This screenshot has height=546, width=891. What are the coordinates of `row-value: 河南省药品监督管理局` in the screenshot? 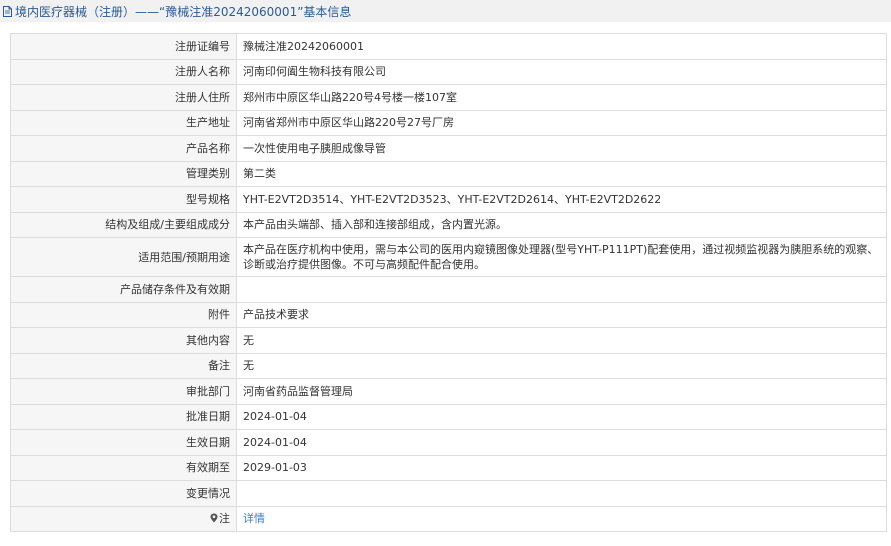 It's located at (561, 391).